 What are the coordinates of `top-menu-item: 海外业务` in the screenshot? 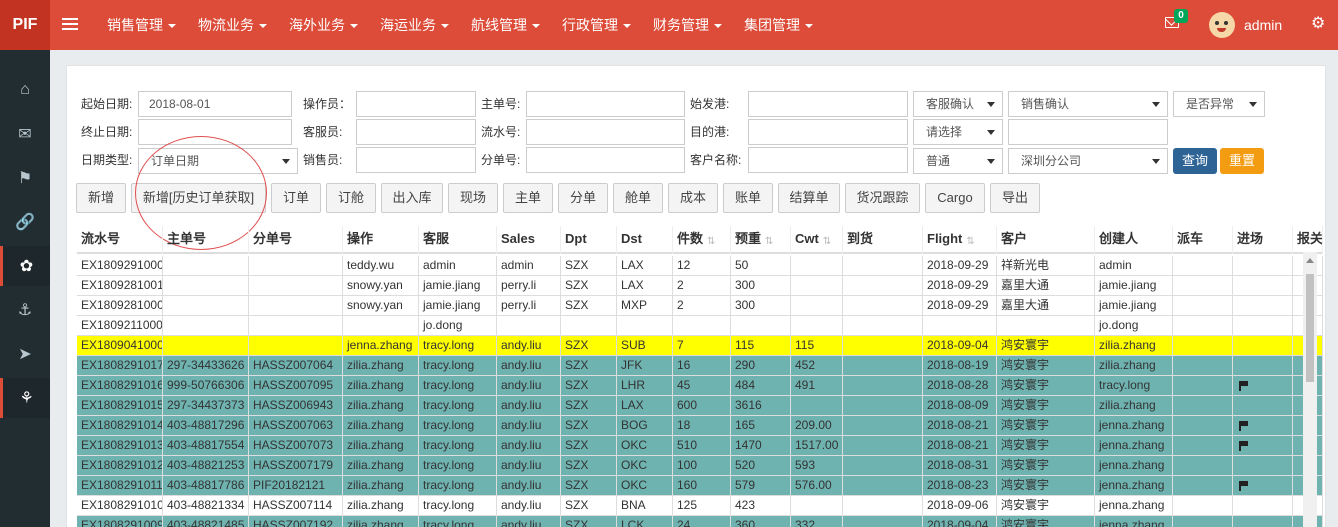 It's located at (323, 25).